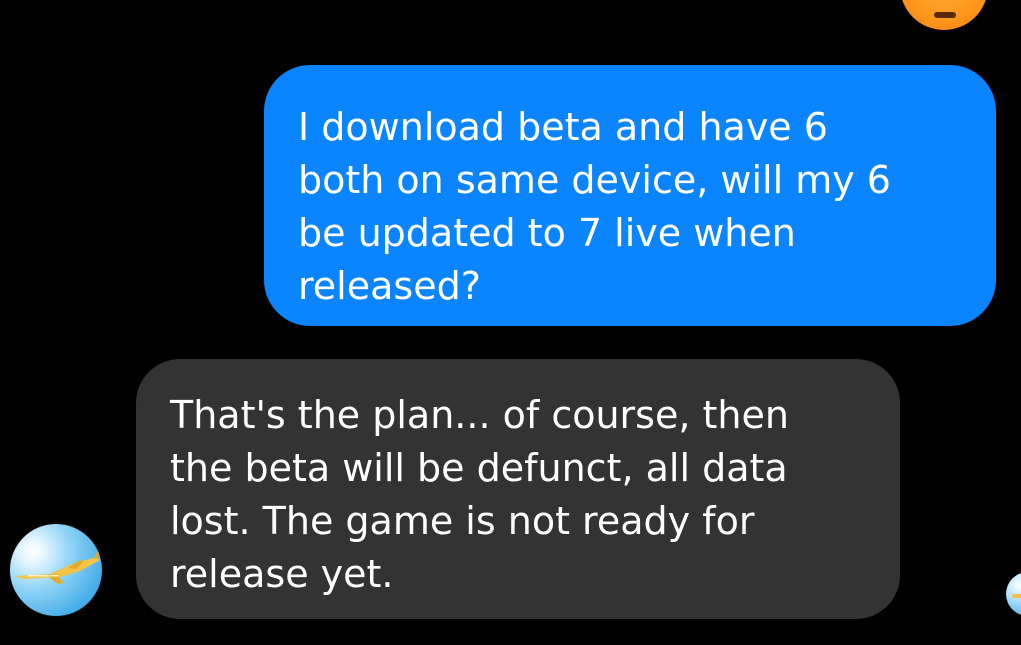  What do you see at coordinates (57, 567) in the screenshot?
I see `airplane-icon` at bounding box center [57, 567].